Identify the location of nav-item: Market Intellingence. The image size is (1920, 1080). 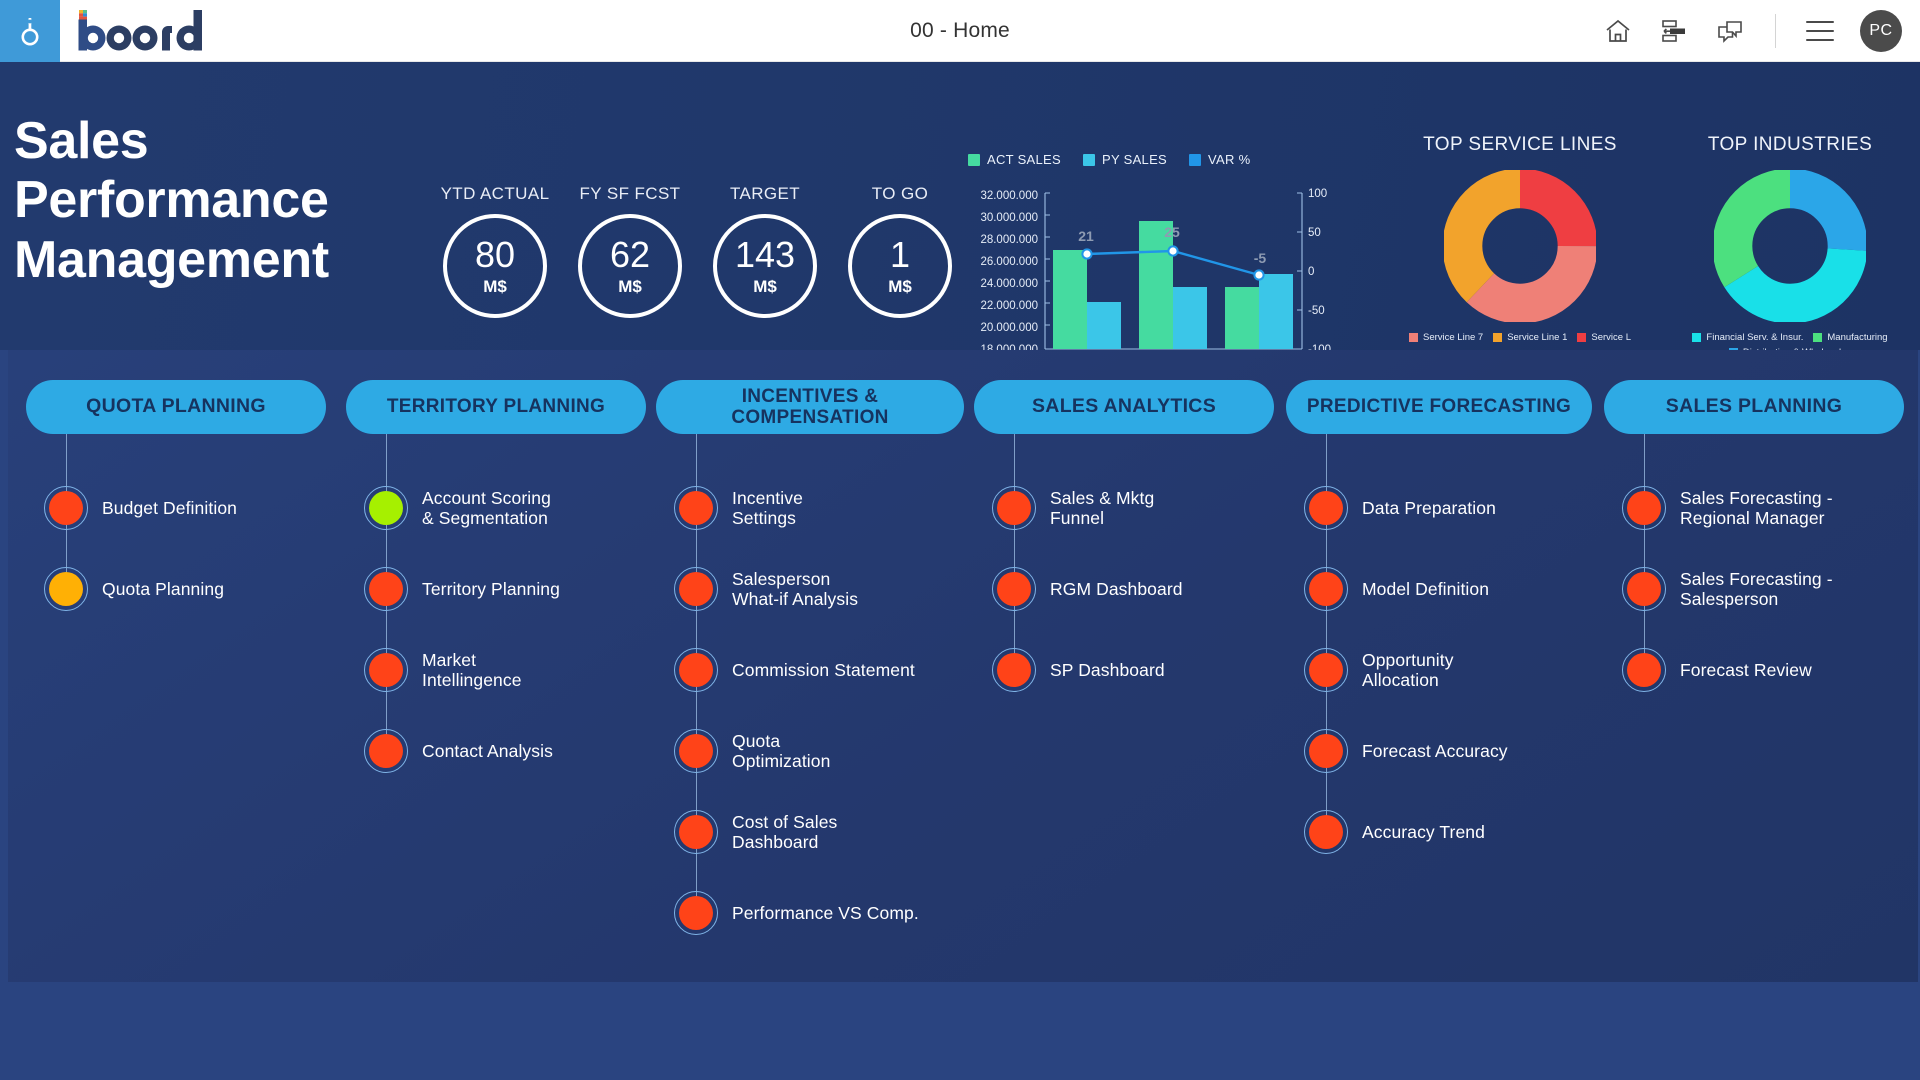
(443, 670).